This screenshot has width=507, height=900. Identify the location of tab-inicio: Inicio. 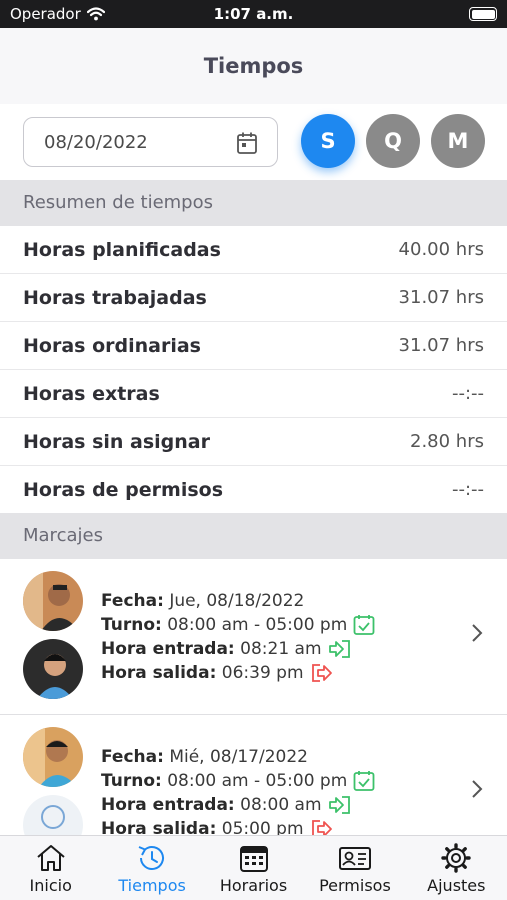
(50, 868).